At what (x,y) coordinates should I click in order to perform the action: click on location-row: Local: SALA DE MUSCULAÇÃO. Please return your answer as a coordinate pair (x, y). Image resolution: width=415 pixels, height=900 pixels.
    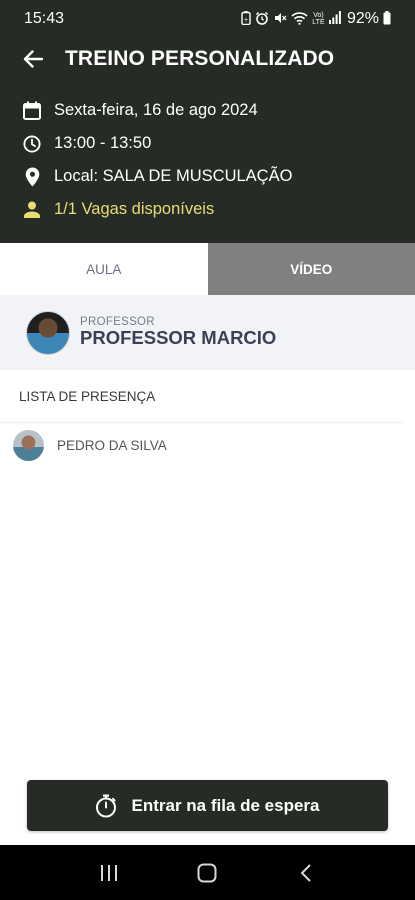
    Looking at the image, I should click on (207, 176).